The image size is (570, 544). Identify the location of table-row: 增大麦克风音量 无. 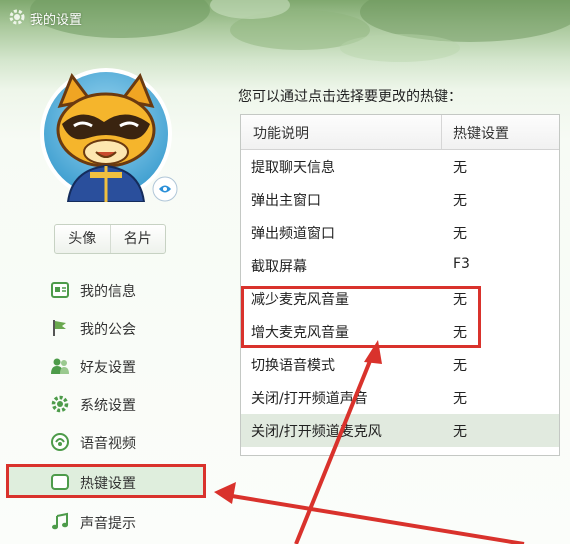
(400, 331).